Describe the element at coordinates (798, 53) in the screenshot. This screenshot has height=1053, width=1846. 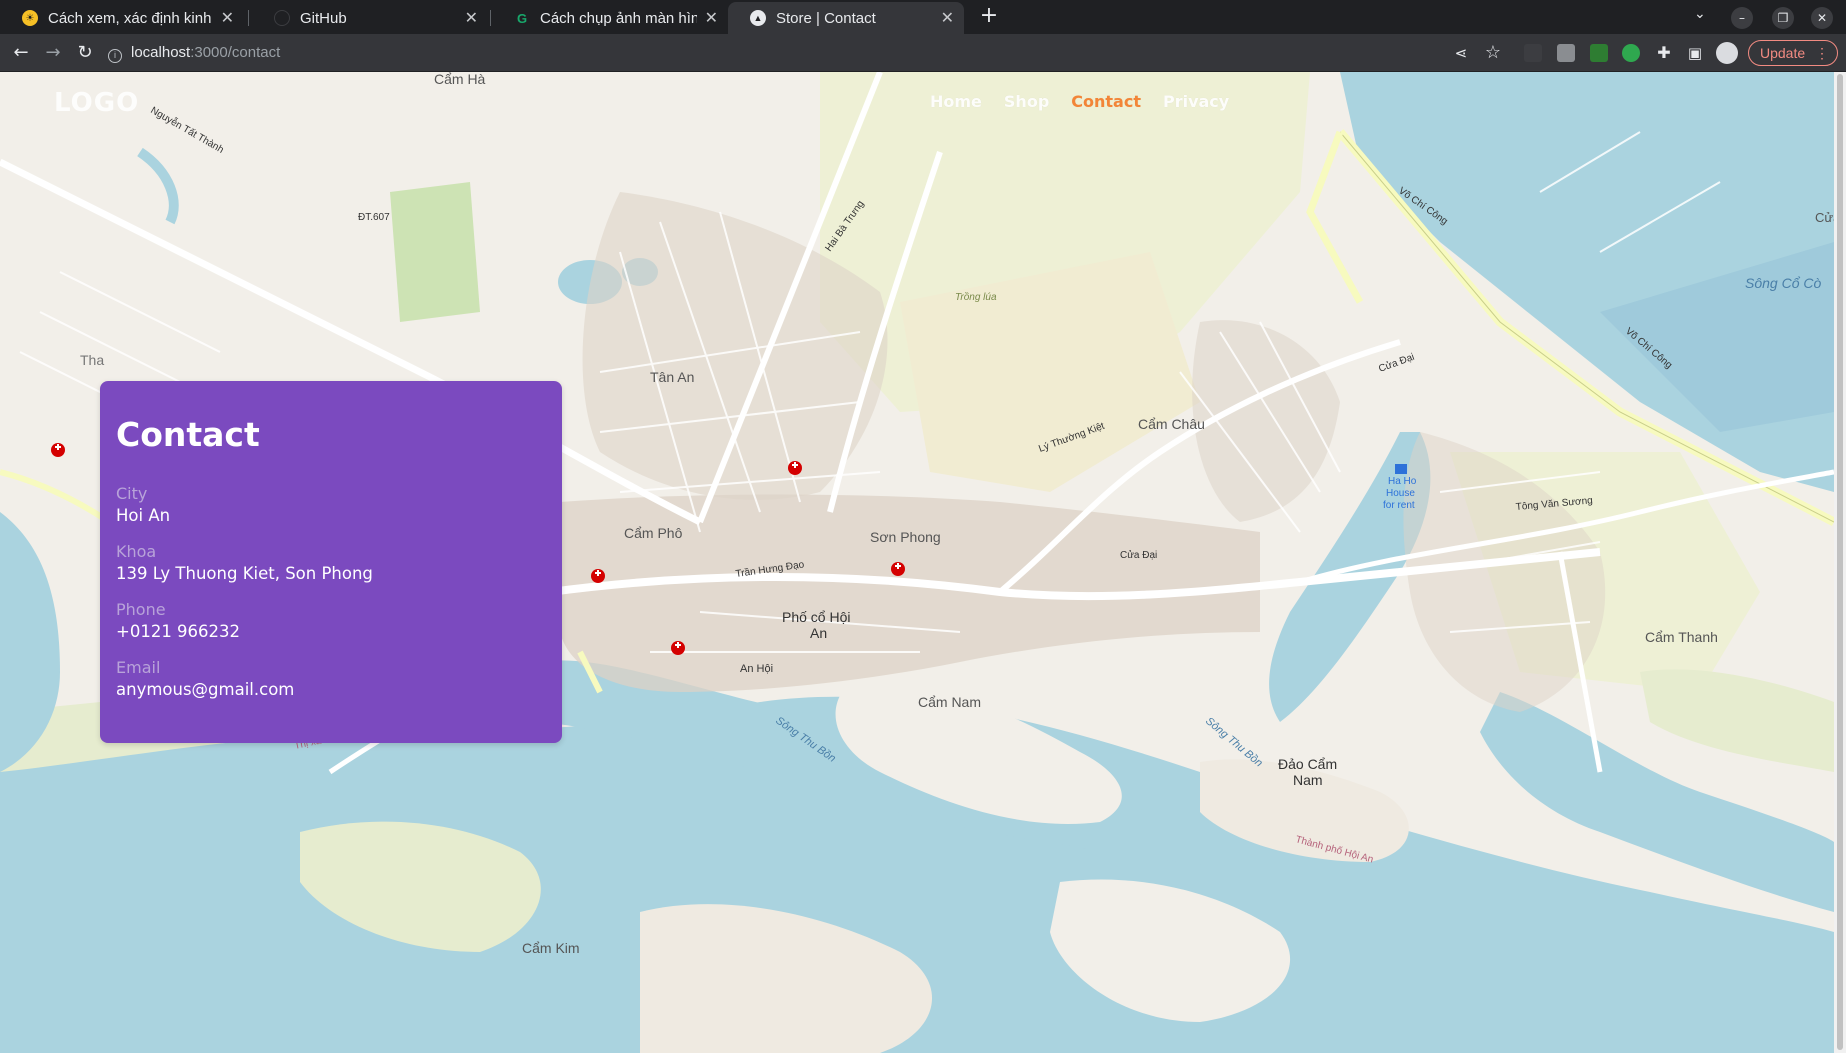
I see `address-bar: i localhost:3000/contact` at that location.